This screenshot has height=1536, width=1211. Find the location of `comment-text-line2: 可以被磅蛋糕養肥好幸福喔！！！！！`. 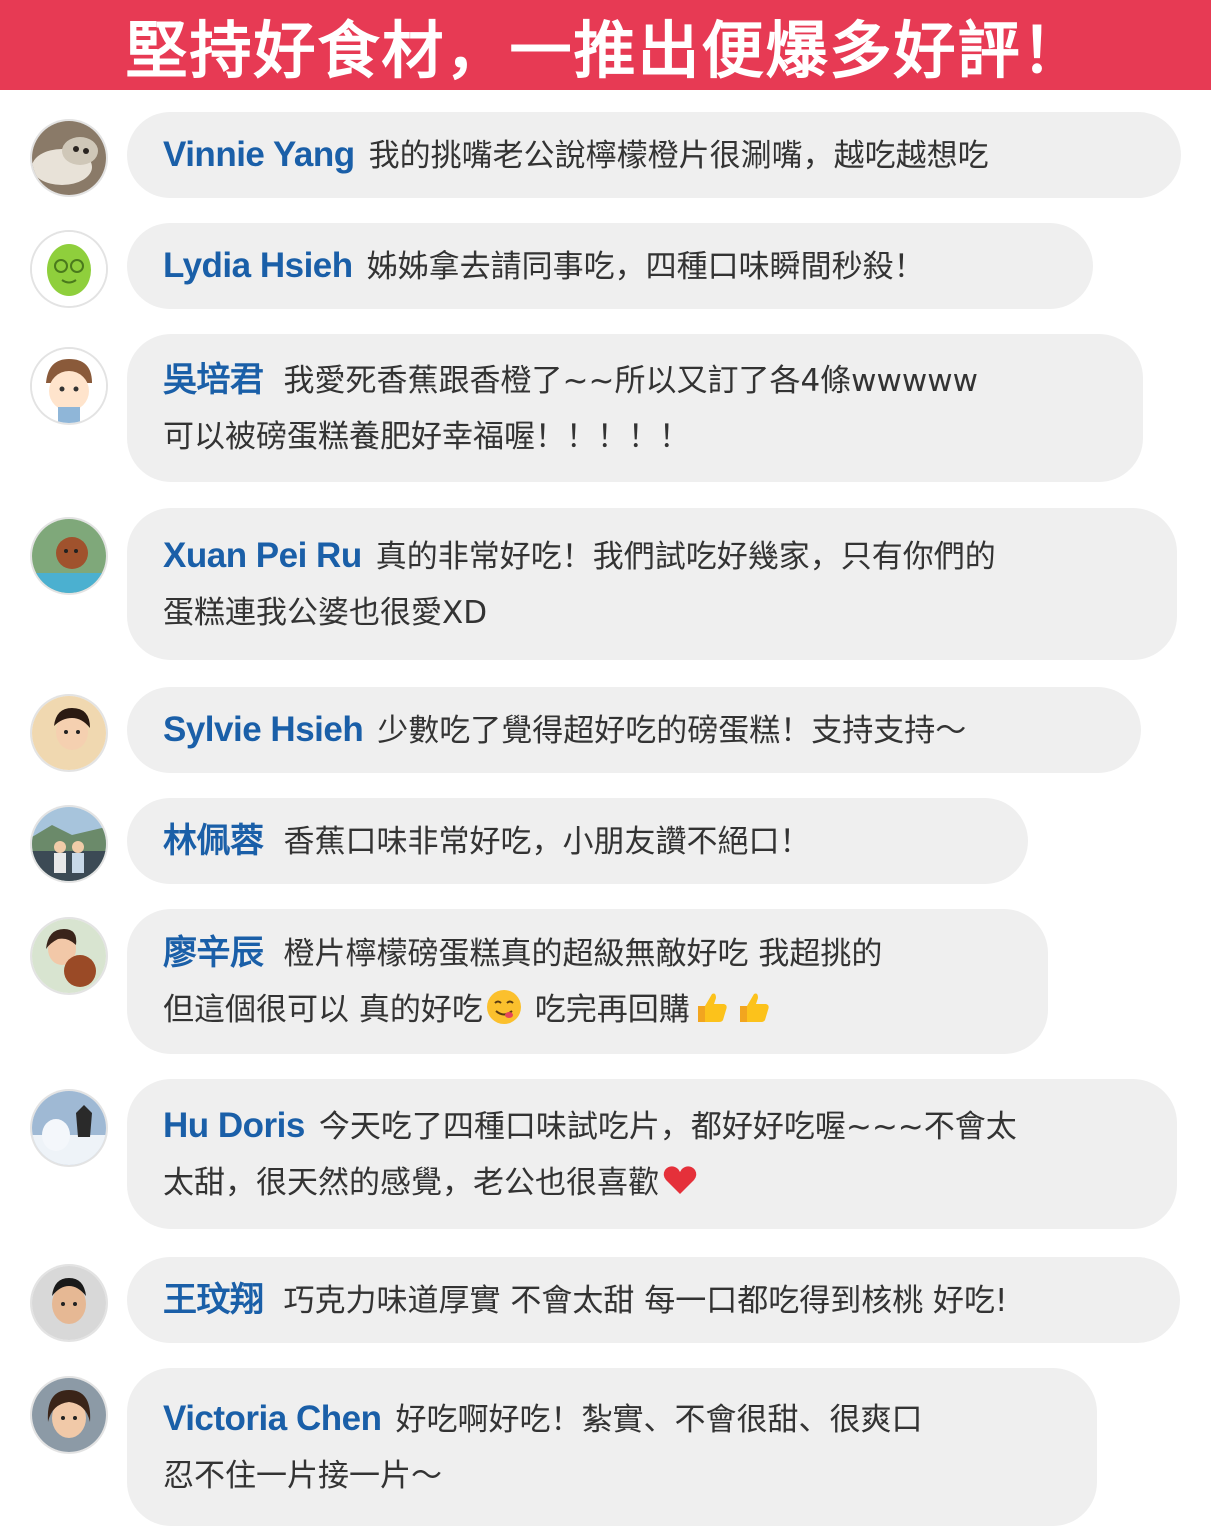

comment-text-line2: 可以被磅蛋糕養肥好幸福喔！！！！！ is located at coordinates (426, 436).